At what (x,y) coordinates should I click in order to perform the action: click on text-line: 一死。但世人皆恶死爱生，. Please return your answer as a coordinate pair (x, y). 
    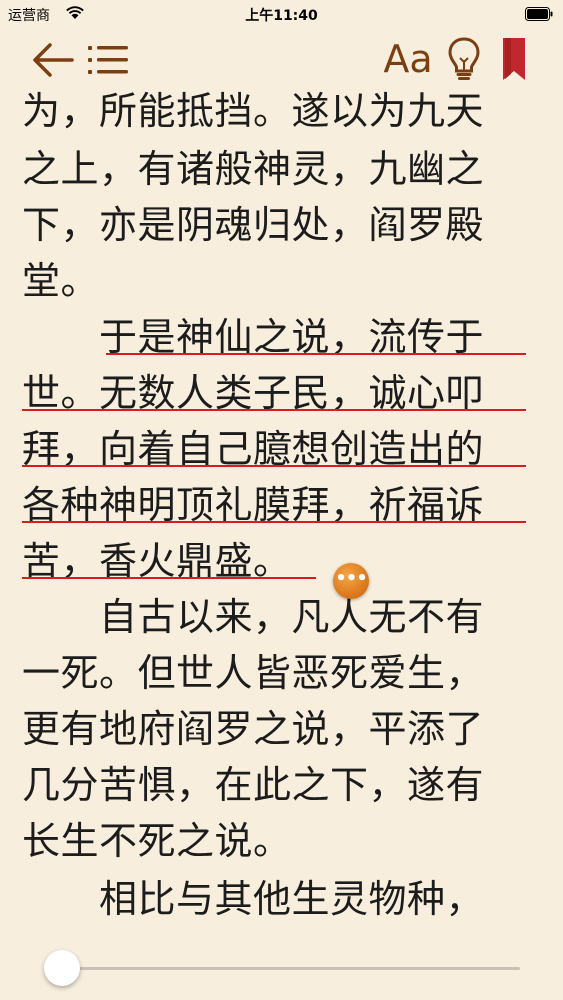
    Looking at the image, I should click on (253, 673).